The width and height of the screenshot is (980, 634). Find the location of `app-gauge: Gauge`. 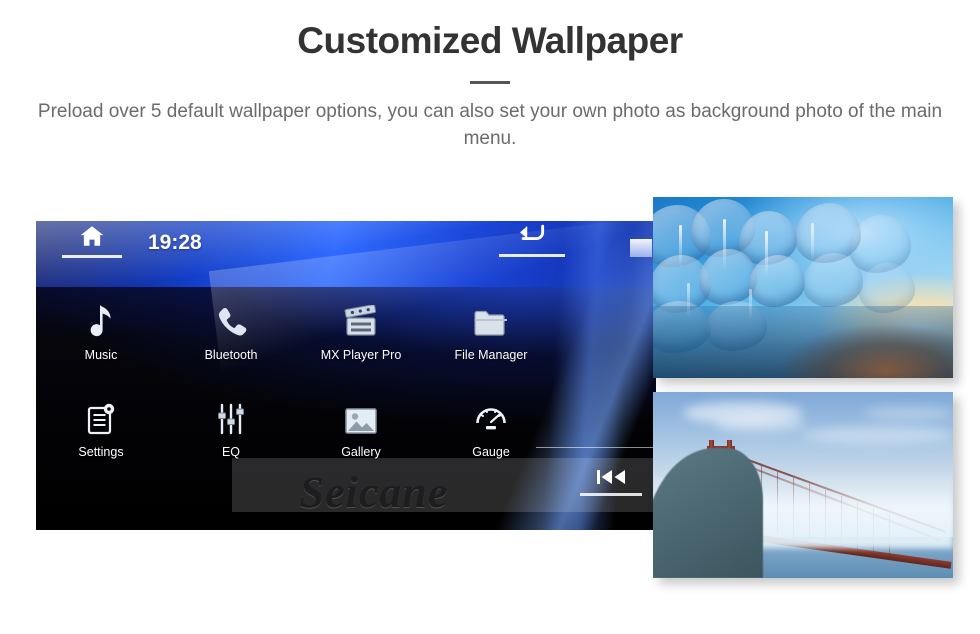

app-gauge: Gauge is located at coordinates (491, 427).